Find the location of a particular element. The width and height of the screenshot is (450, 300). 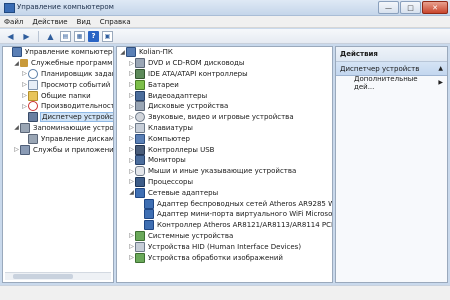

console-tree-label: Управление дисками is located at coordinates (77, 138).